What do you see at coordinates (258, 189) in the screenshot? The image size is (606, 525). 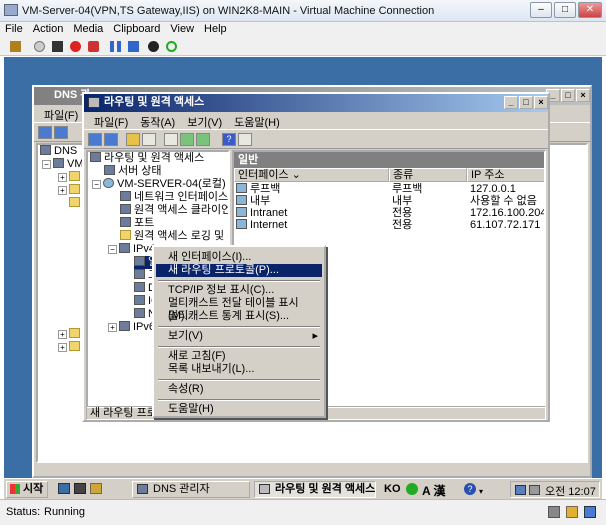 I see `list-row: 루프백` at bounding box center [258, 189].